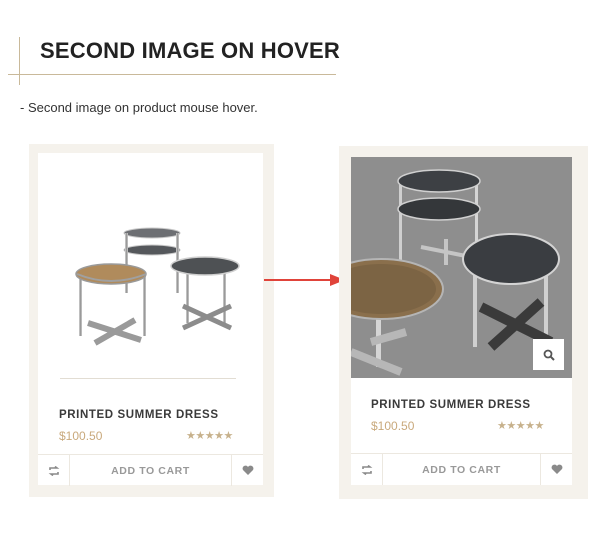 The width and height of the screenshot is (616, 544). I want to click on side-tables-image, so click(157, 286).